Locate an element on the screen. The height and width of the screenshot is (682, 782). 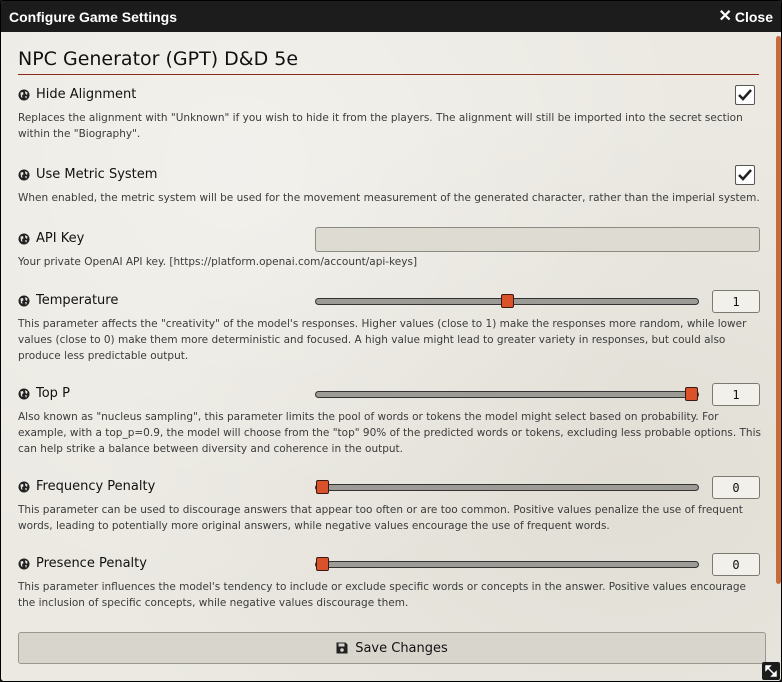
setting-label-temperature: Temperature is located at coordinates (68, 300).